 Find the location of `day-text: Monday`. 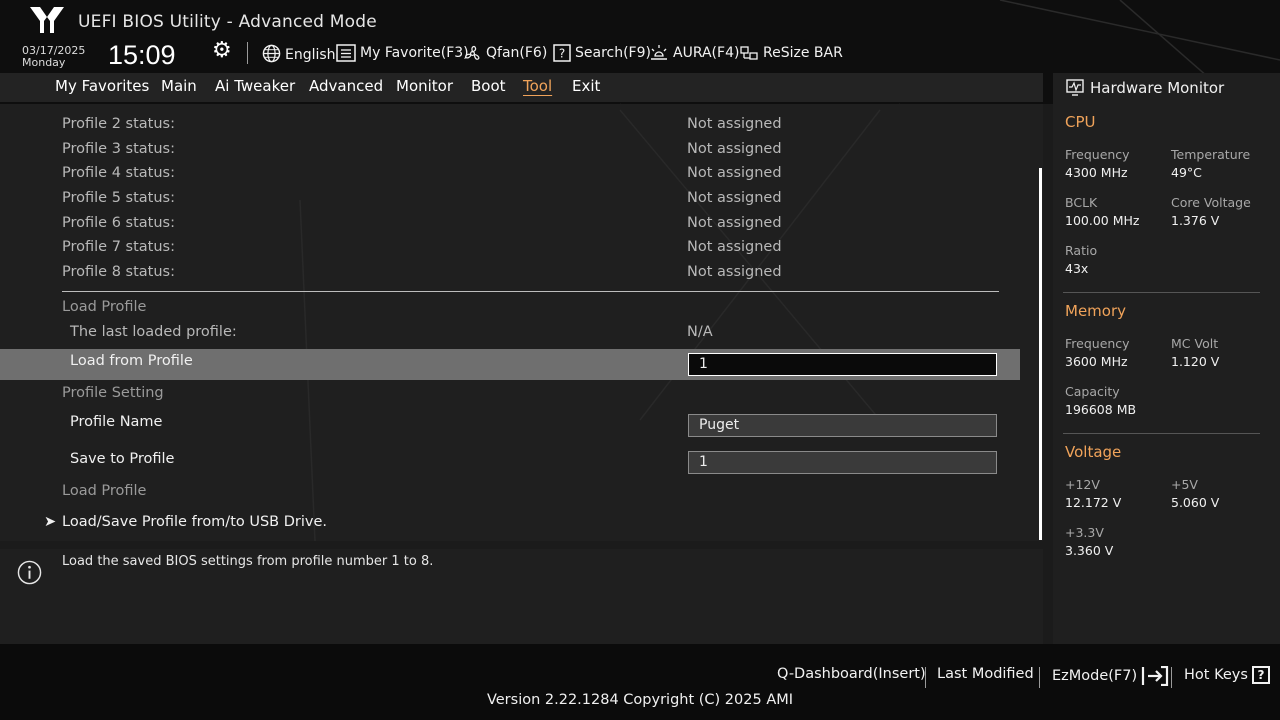

day-text: Monday is located at coordinates (44, 62).